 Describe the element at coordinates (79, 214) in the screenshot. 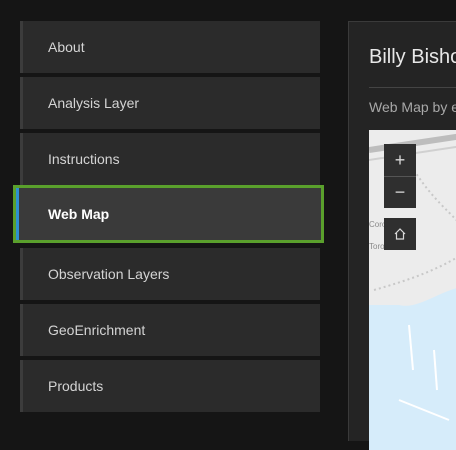

I see `nav-item-label: Web Map` at that location.